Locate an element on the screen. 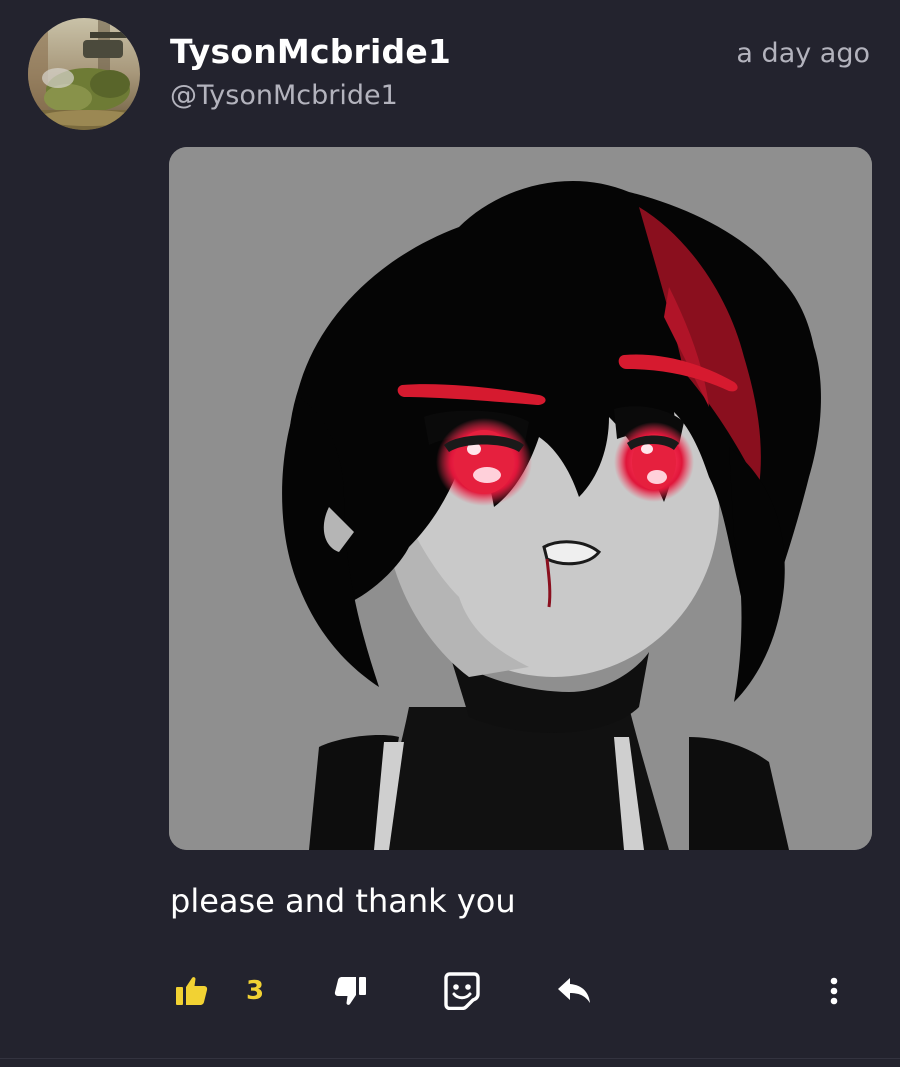 This screenshot has height=1067, width=900. sticker-button is located at coordinates (462, 993).